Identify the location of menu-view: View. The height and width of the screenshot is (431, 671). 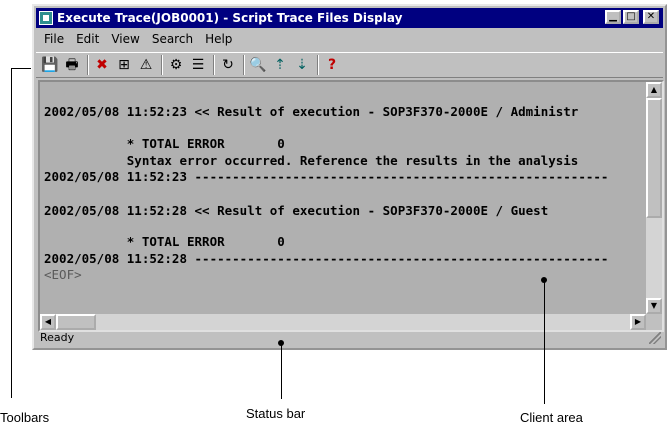
(125, 39).